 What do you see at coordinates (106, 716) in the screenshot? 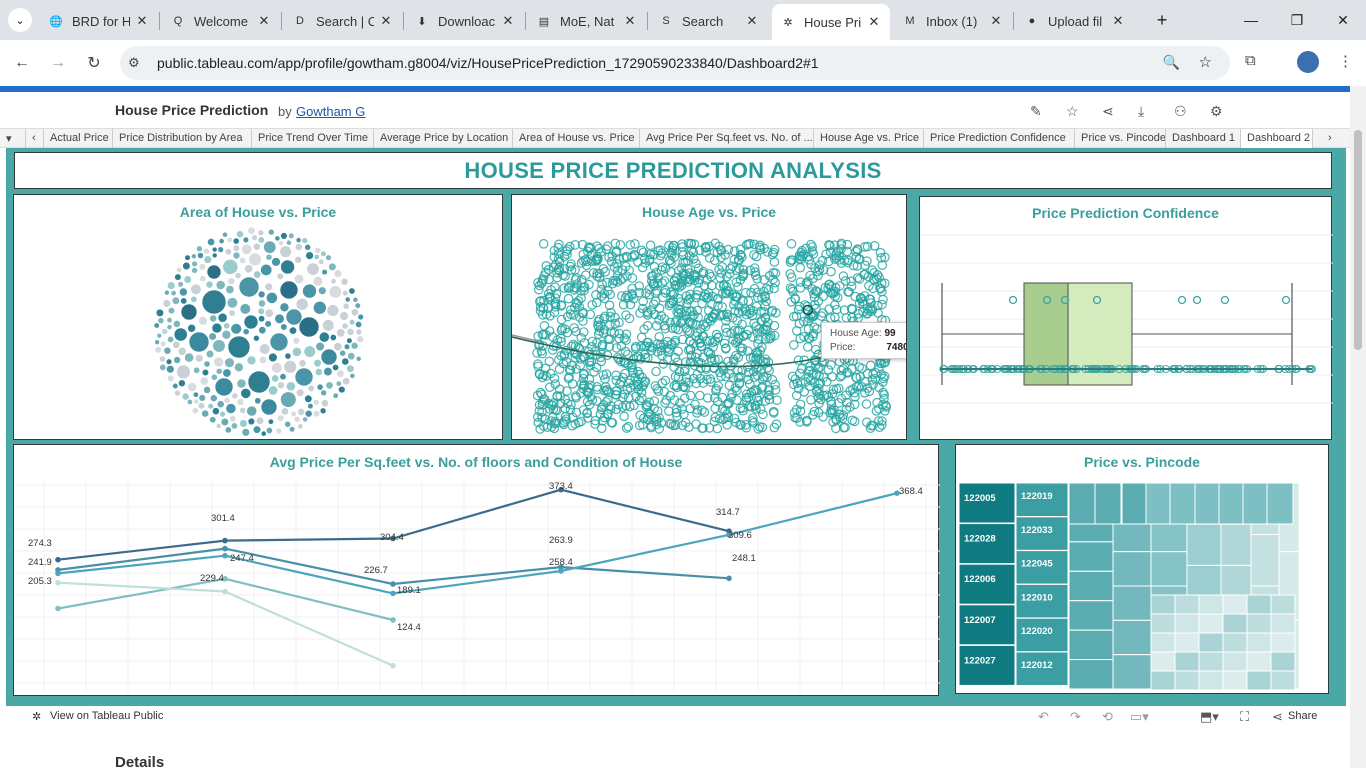
I see `view-on-tableau-link: View on Tableau Public` at bounding box center [106, 716].